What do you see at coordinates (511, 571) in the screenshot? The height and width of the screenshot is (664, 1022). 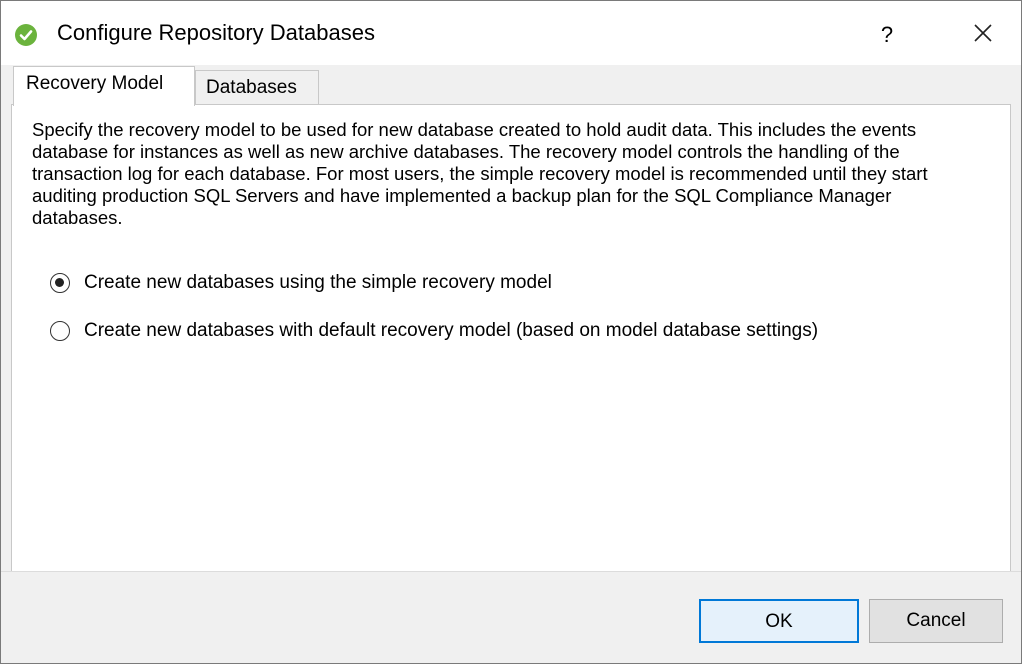 I see `footer-divider` at bounding box center [511, 571].